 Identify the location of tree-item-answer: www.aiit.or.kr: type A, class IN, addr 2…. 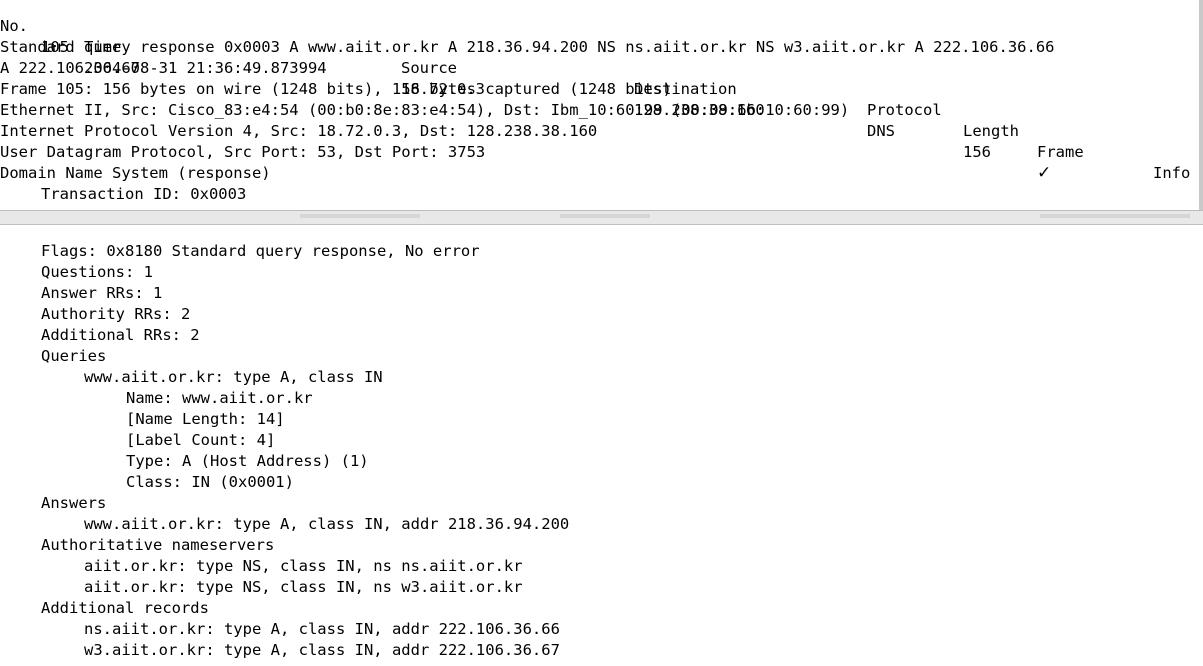
(326, 524).